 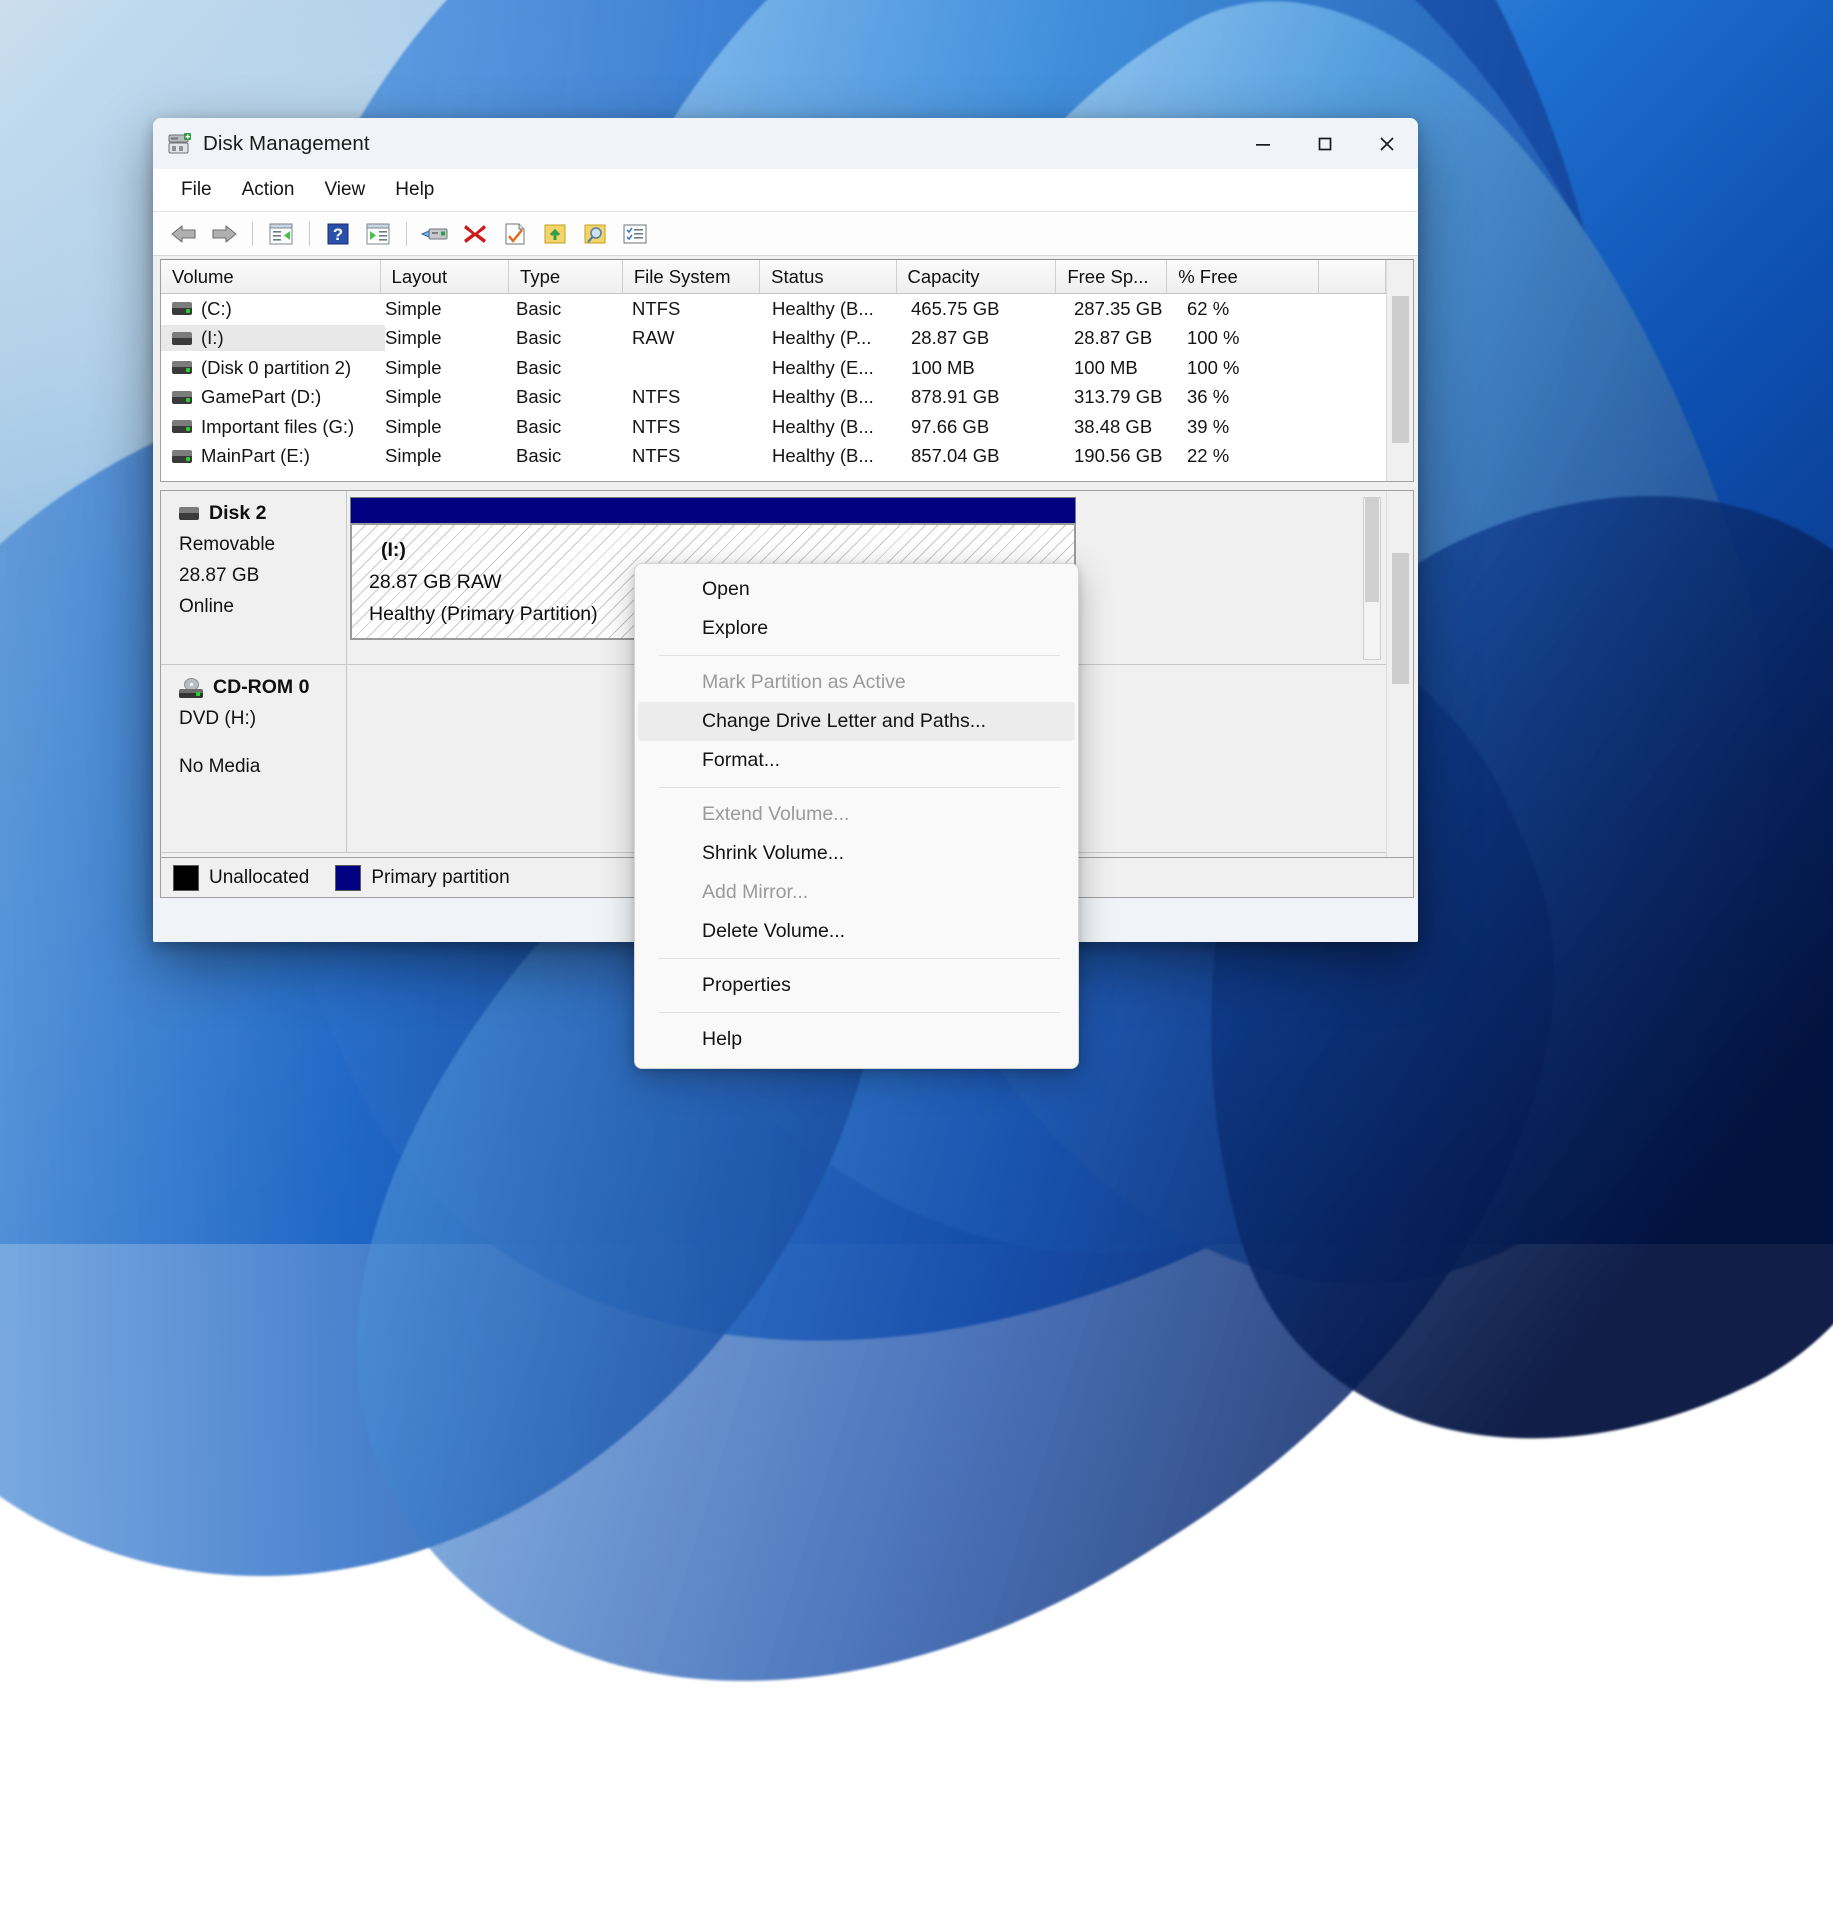 What do you see at coordinates (445, 276) in the screenshot?
I see `column-header-layout: Layout` at bounding box center [445, 276].